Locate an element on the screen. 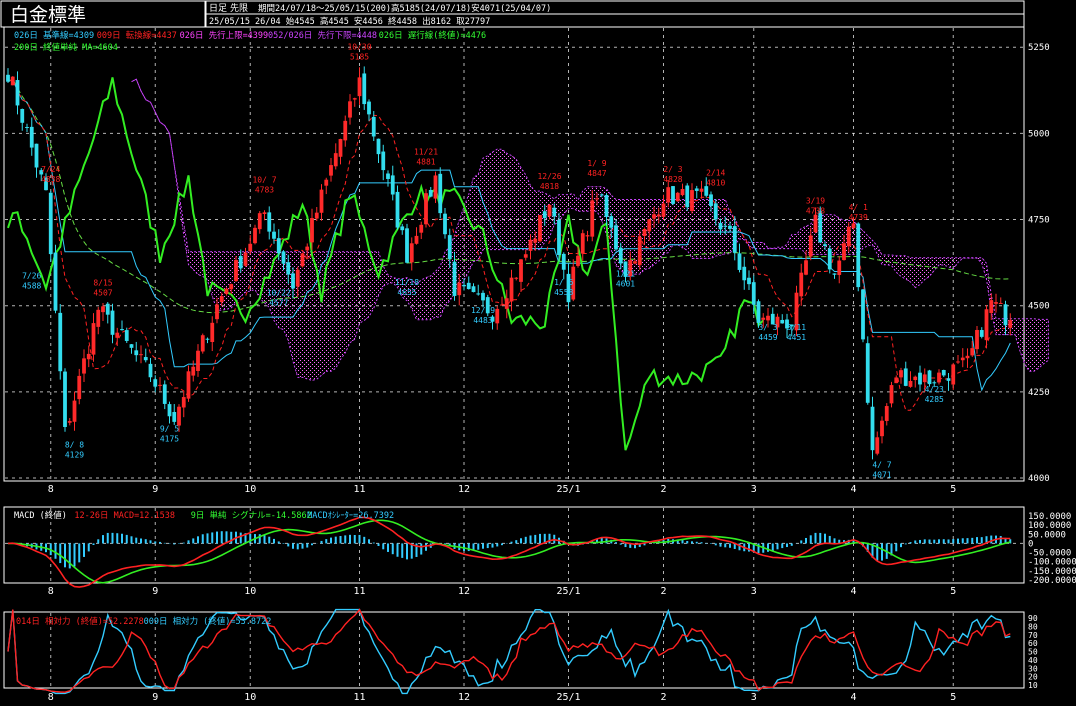  annotation-date: 1/ 6 is located at coordinates (563, 282).